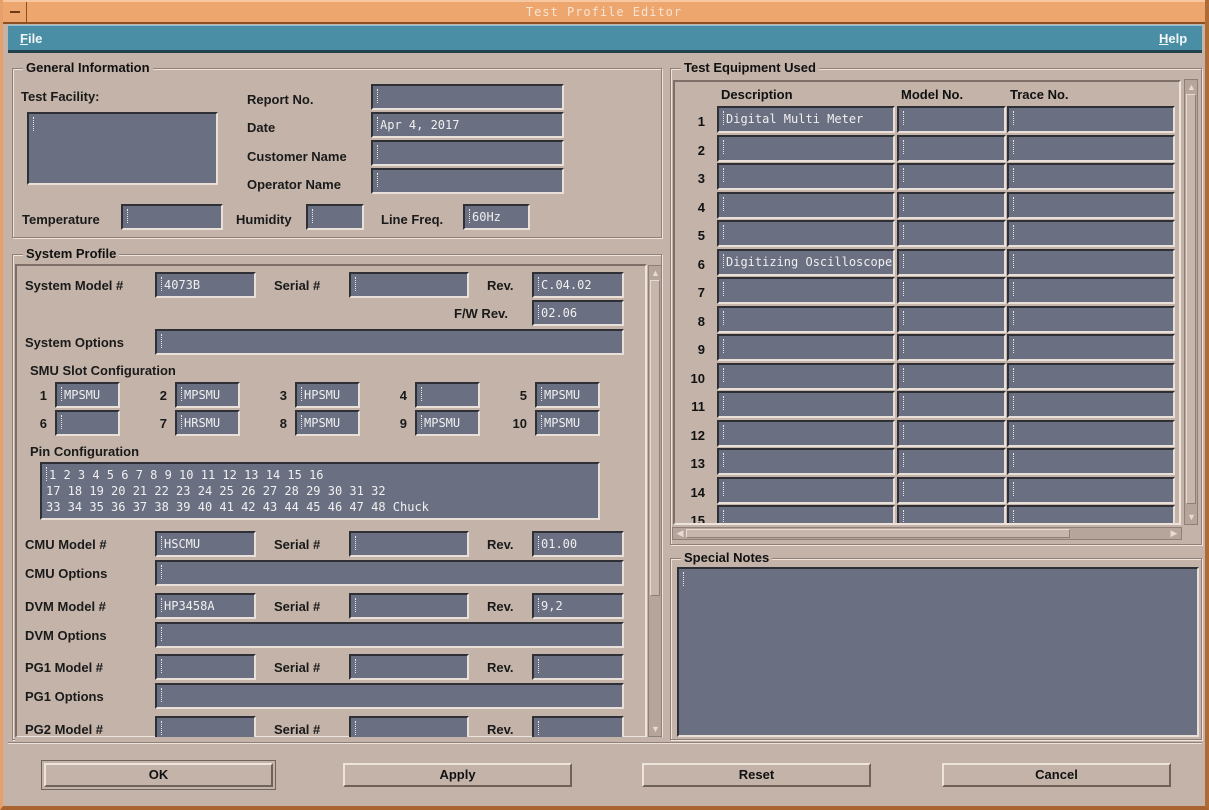 This screenshot has height=810, width=1209. I want to click on equipment-vertical-scrollbar: ▲ ▼, so click(1191, 302).